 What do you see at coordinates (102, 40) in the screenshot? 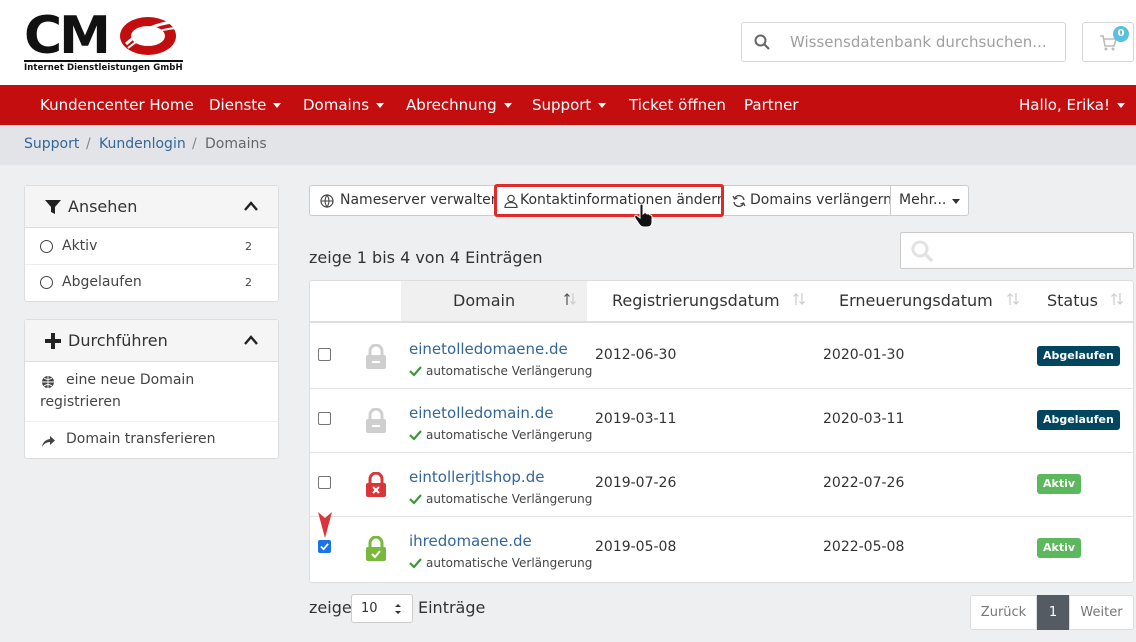
I see `company-logo: CM Internet Dienstleistungen GmbH` at bounding box center [102, 40].